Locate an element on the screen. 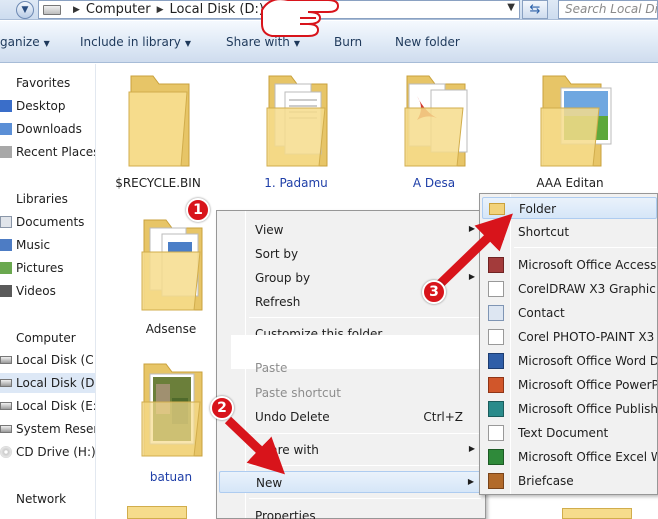 The image size is (658, 519). burn-button: Burn is located at coordinates (348, 42).